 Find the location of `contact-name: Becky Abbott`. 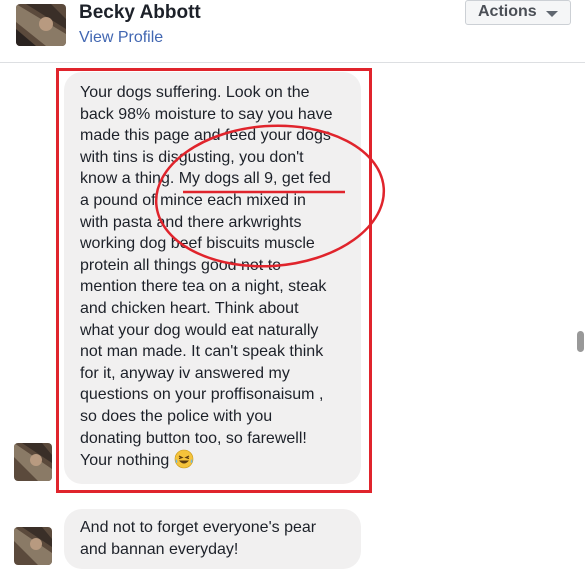

contact-name: Becky Abbott is located at coordinates (140, 13).